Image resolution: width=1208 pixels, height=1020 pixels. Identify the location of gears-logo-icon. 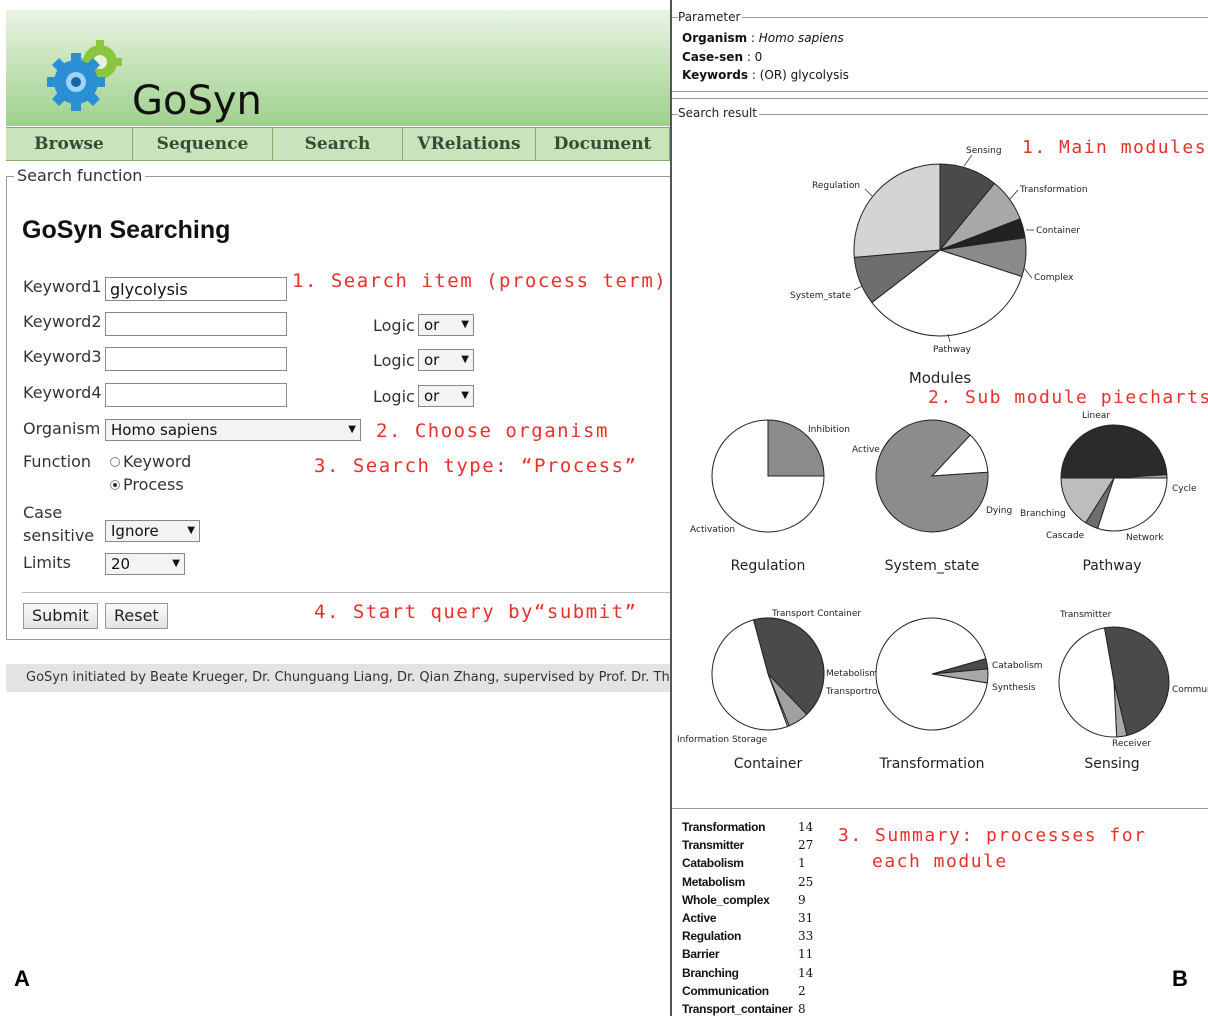
(84, 75).